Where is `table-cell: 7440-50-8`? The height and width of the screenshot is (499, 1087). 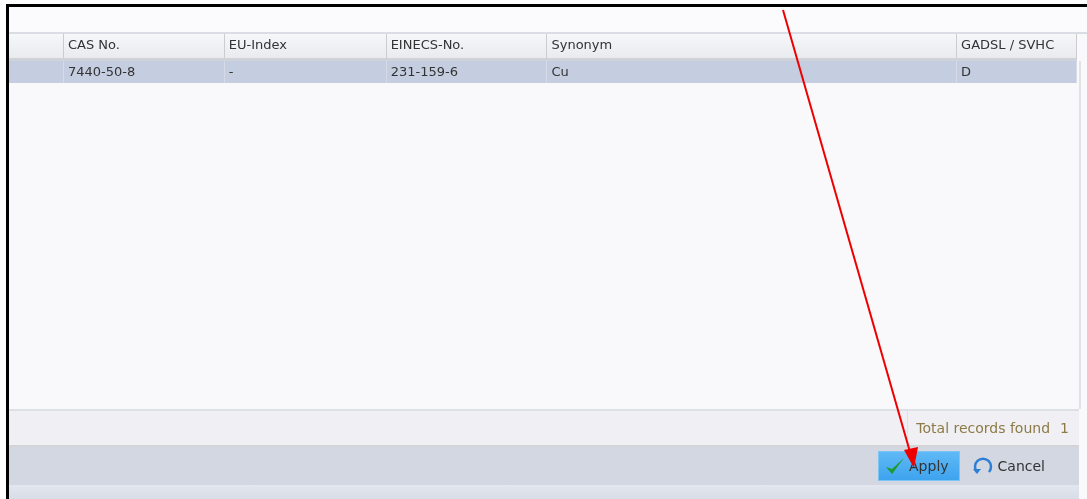
table-cell: 7440-50-8 is located at coordinates (144, 72).